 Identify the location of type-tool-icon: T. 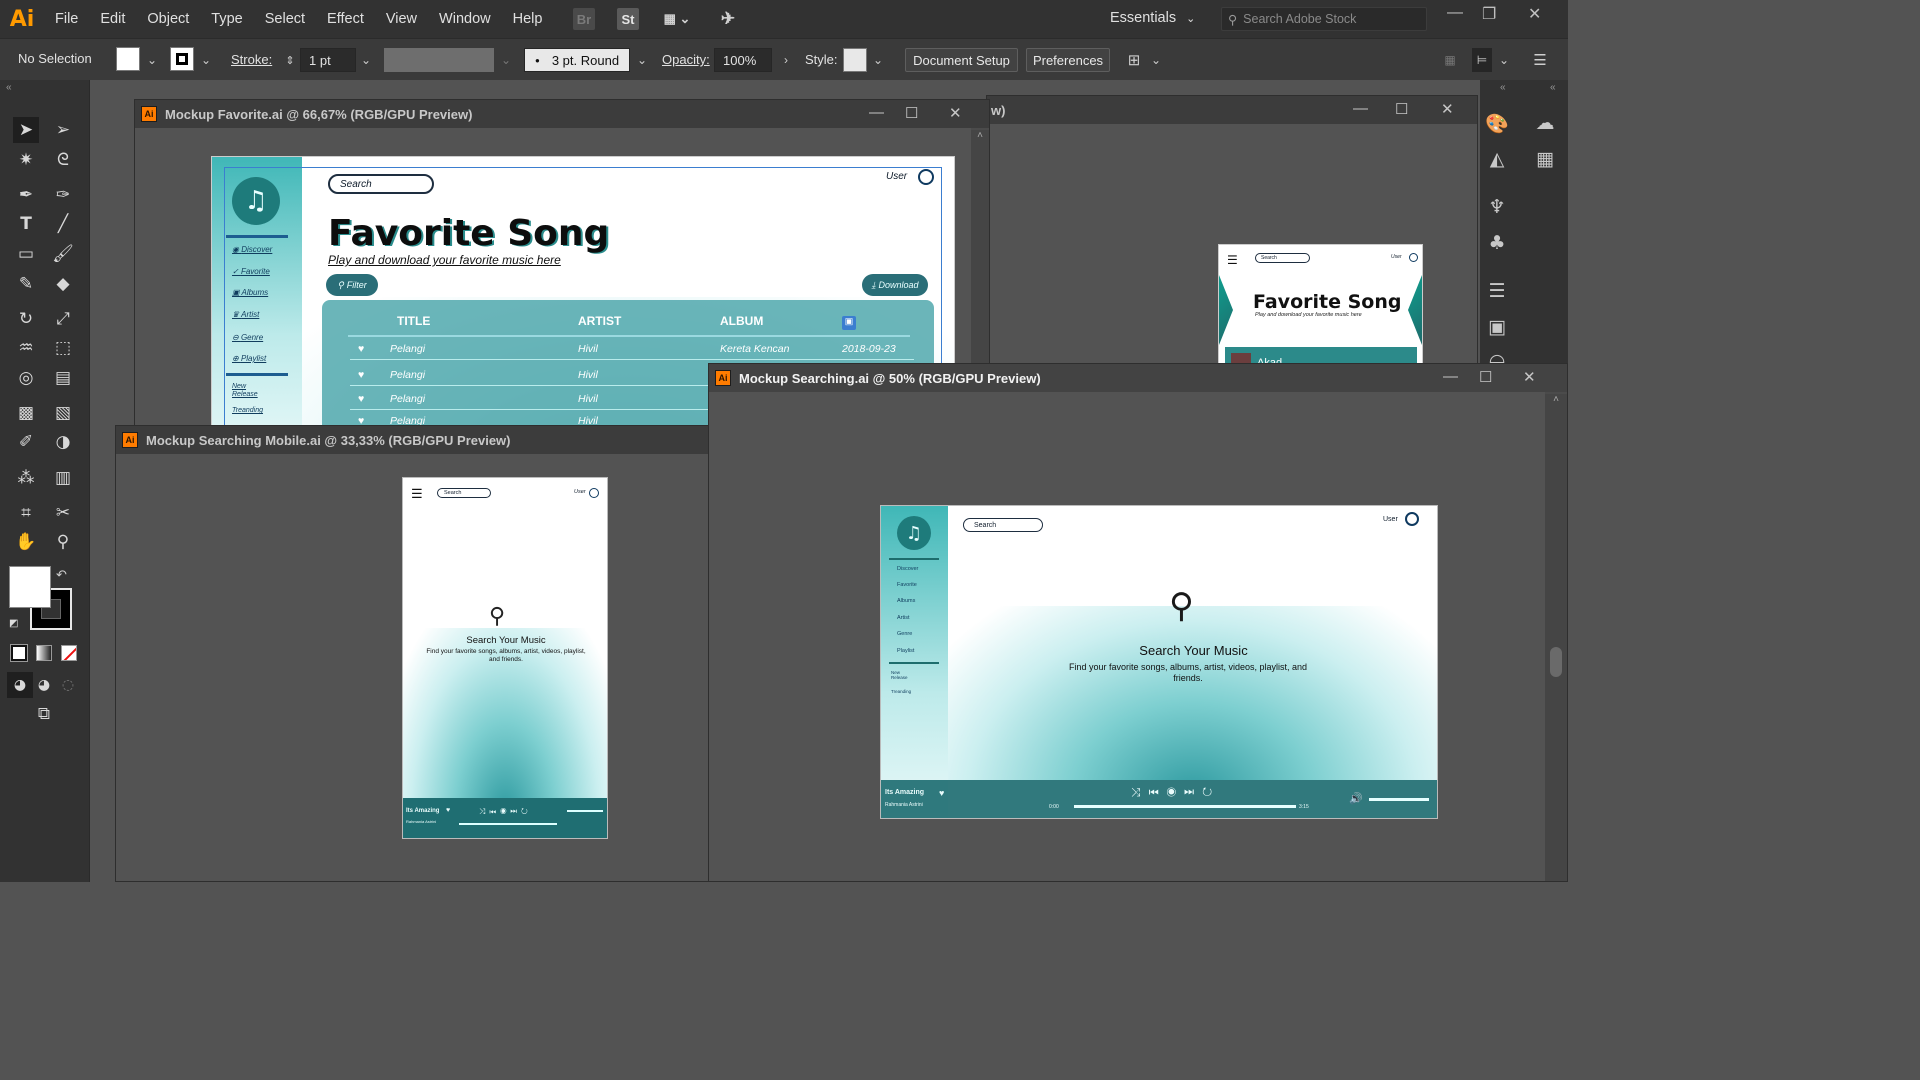
(26, 224).